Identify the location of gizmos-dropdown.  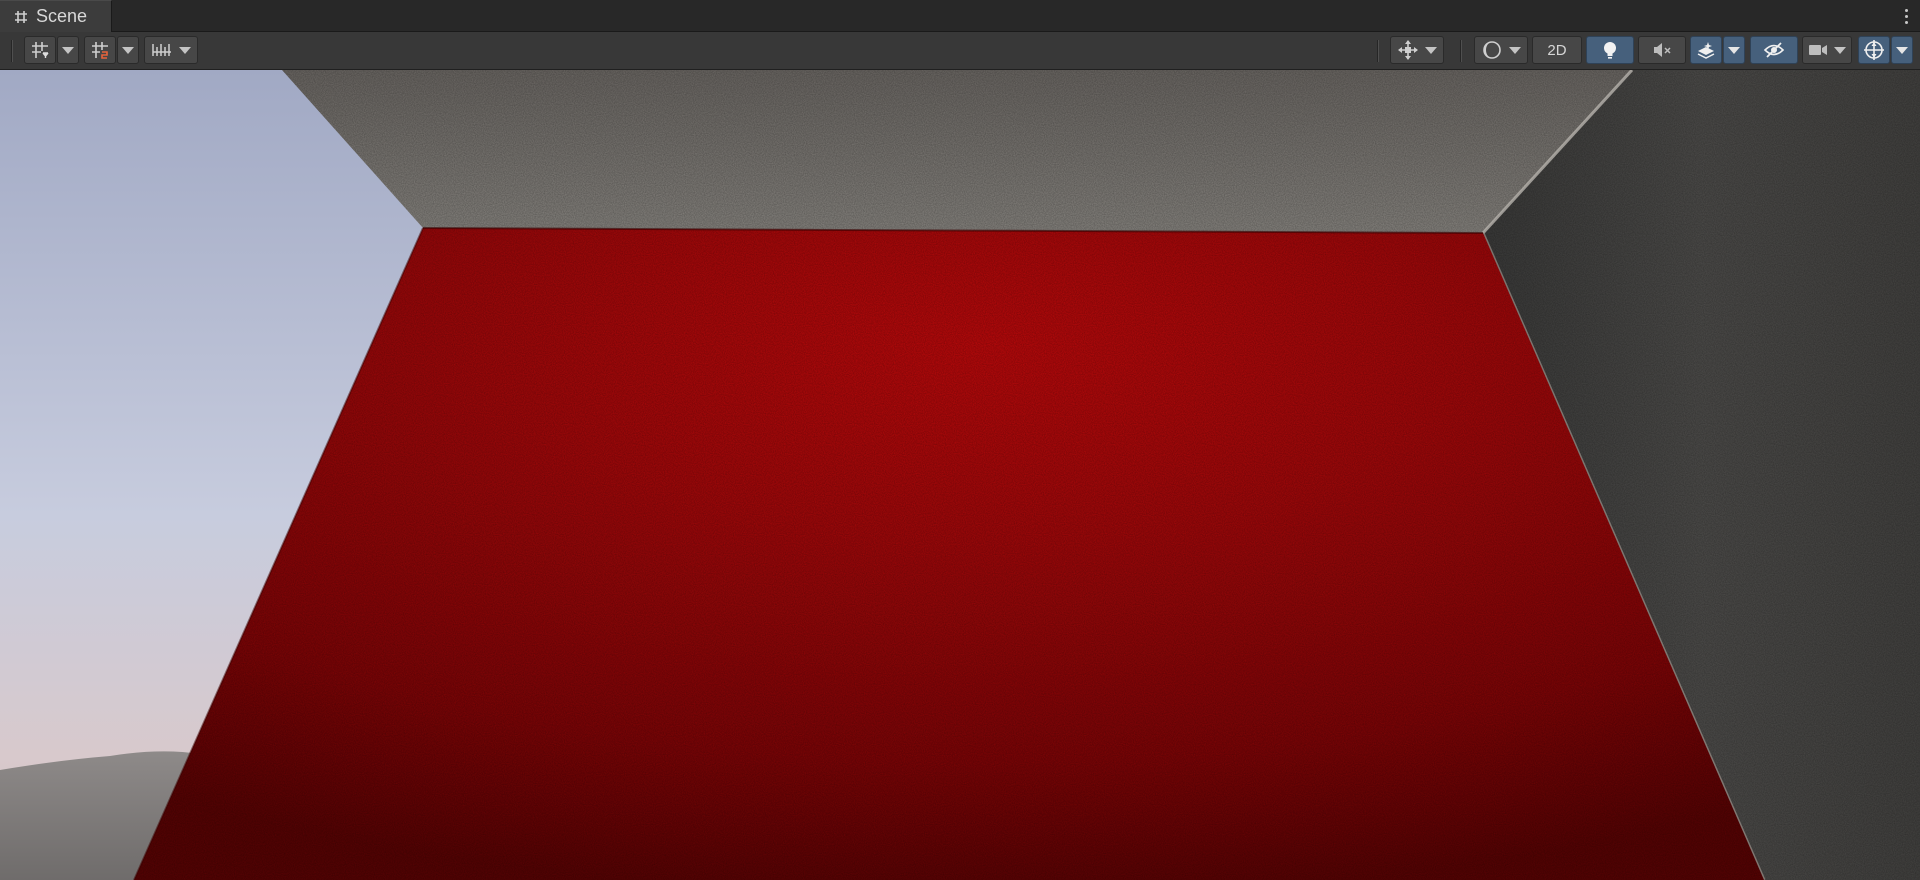
(1902, 50).